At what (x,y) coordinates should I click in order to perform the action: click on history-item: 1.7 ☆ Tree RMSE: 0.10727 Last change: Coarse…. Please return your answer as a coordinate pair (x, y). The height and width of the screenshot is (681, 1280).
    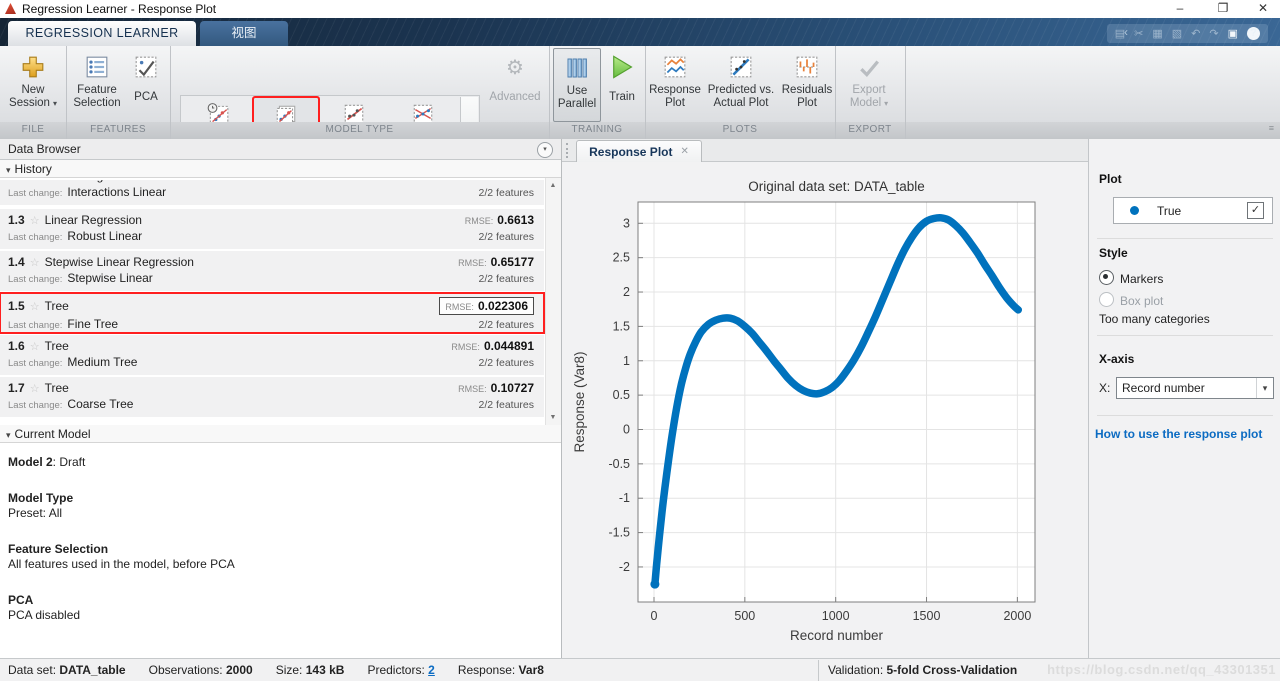
    Looking at the image, I should click on (272, 397).